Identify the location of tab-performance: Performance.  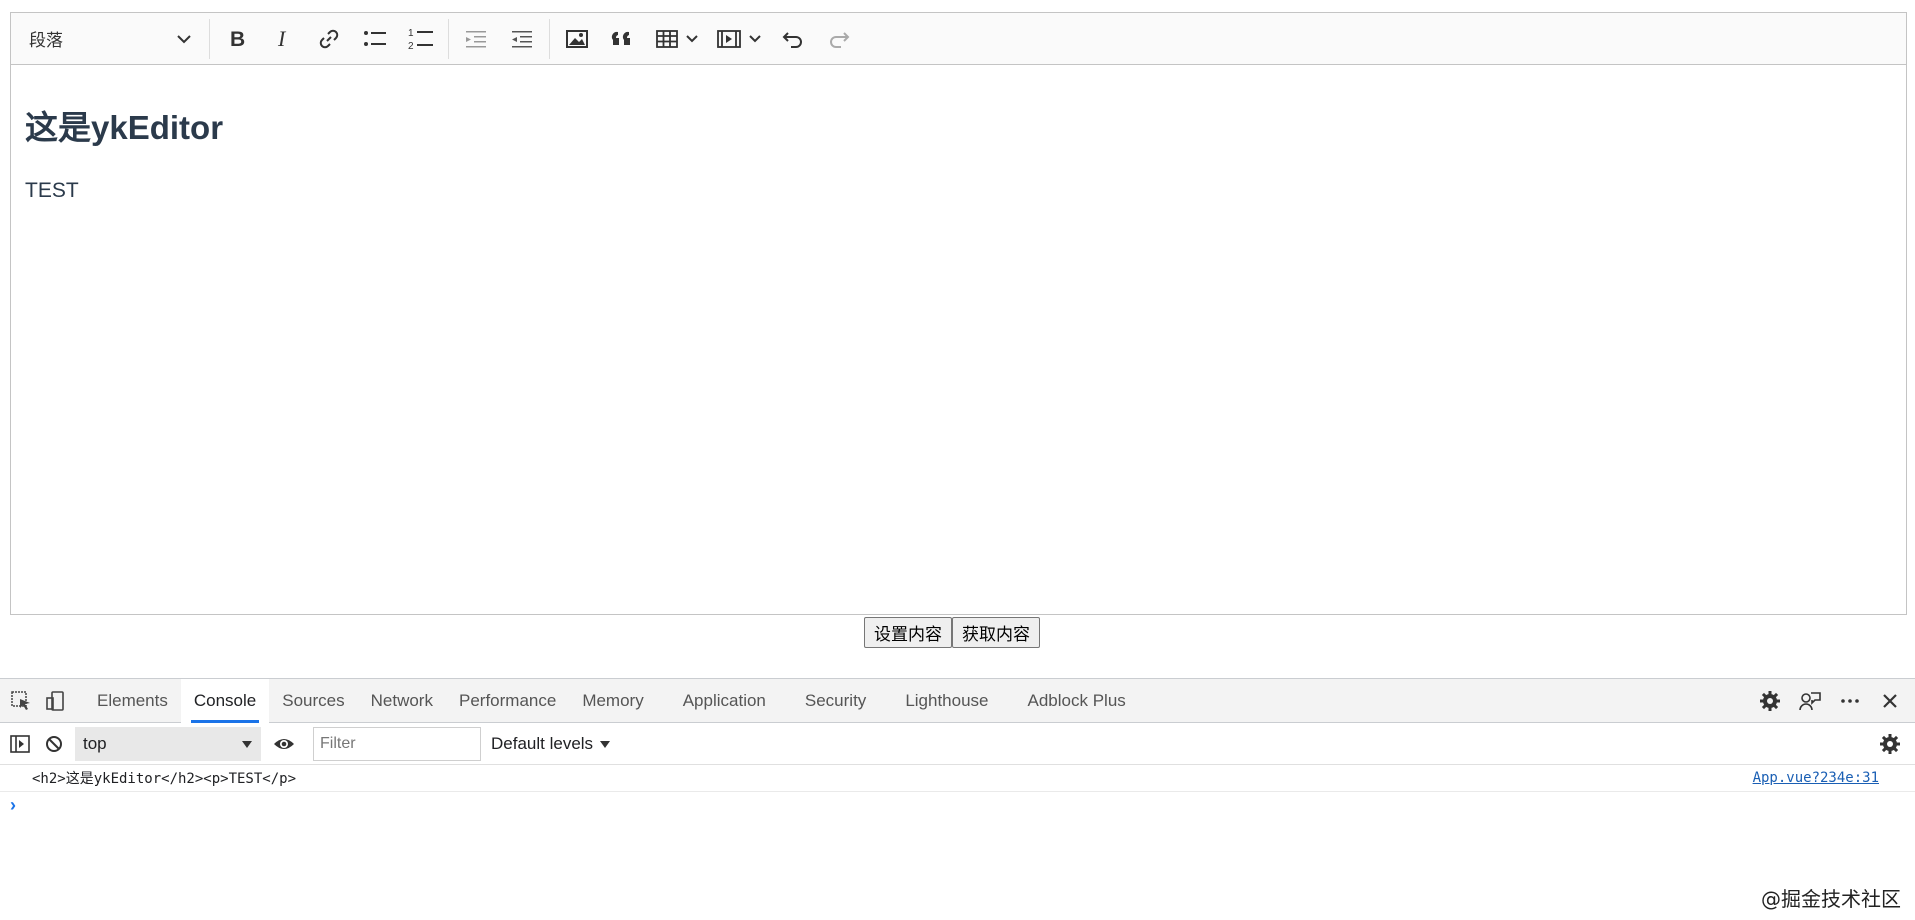
(507, 701).